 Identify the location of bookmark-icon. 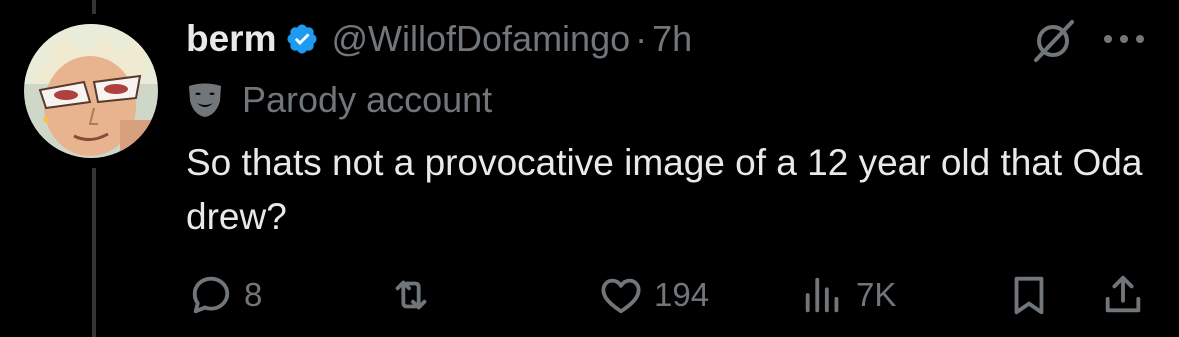
(1029, 295).